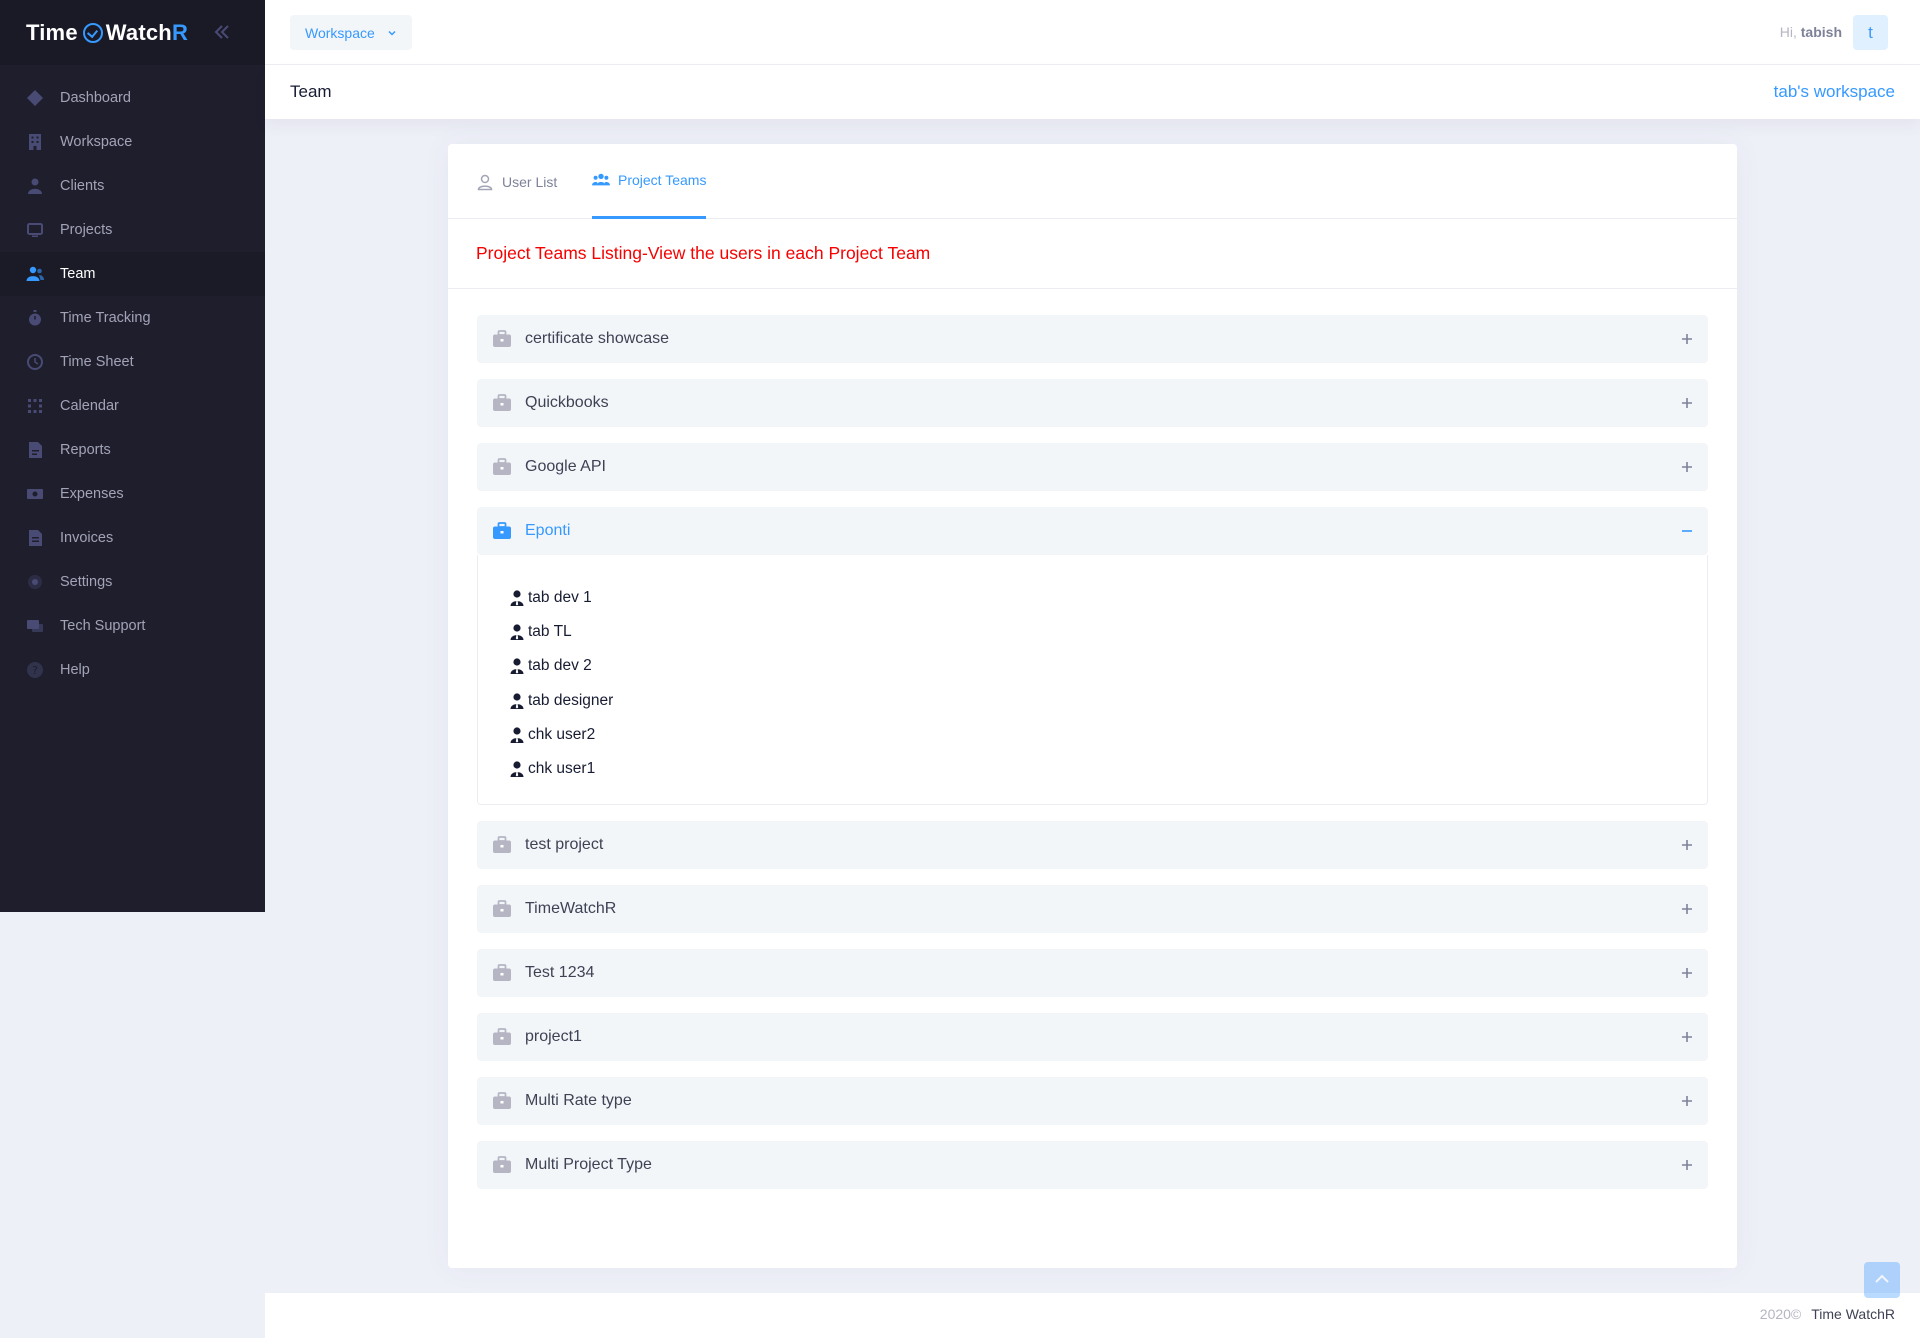 This screenshot has height=1338, width=1920. What do you see at coordinates (35, 142) in the screenshot?
I see `building-icon` at bounding box center [35, 142].